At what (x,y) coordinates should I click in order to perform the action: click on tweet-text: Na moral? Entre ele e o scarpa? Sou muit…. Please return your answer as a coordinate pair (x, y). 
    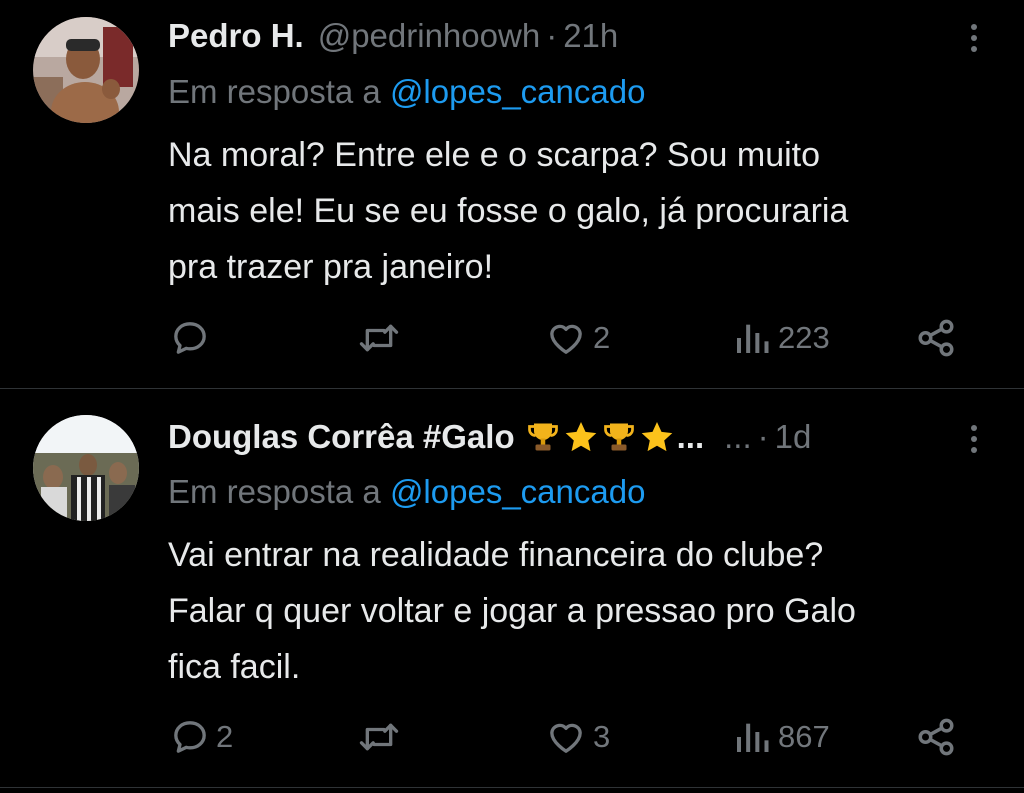
    Looking at the image, I should click on (508, 211).